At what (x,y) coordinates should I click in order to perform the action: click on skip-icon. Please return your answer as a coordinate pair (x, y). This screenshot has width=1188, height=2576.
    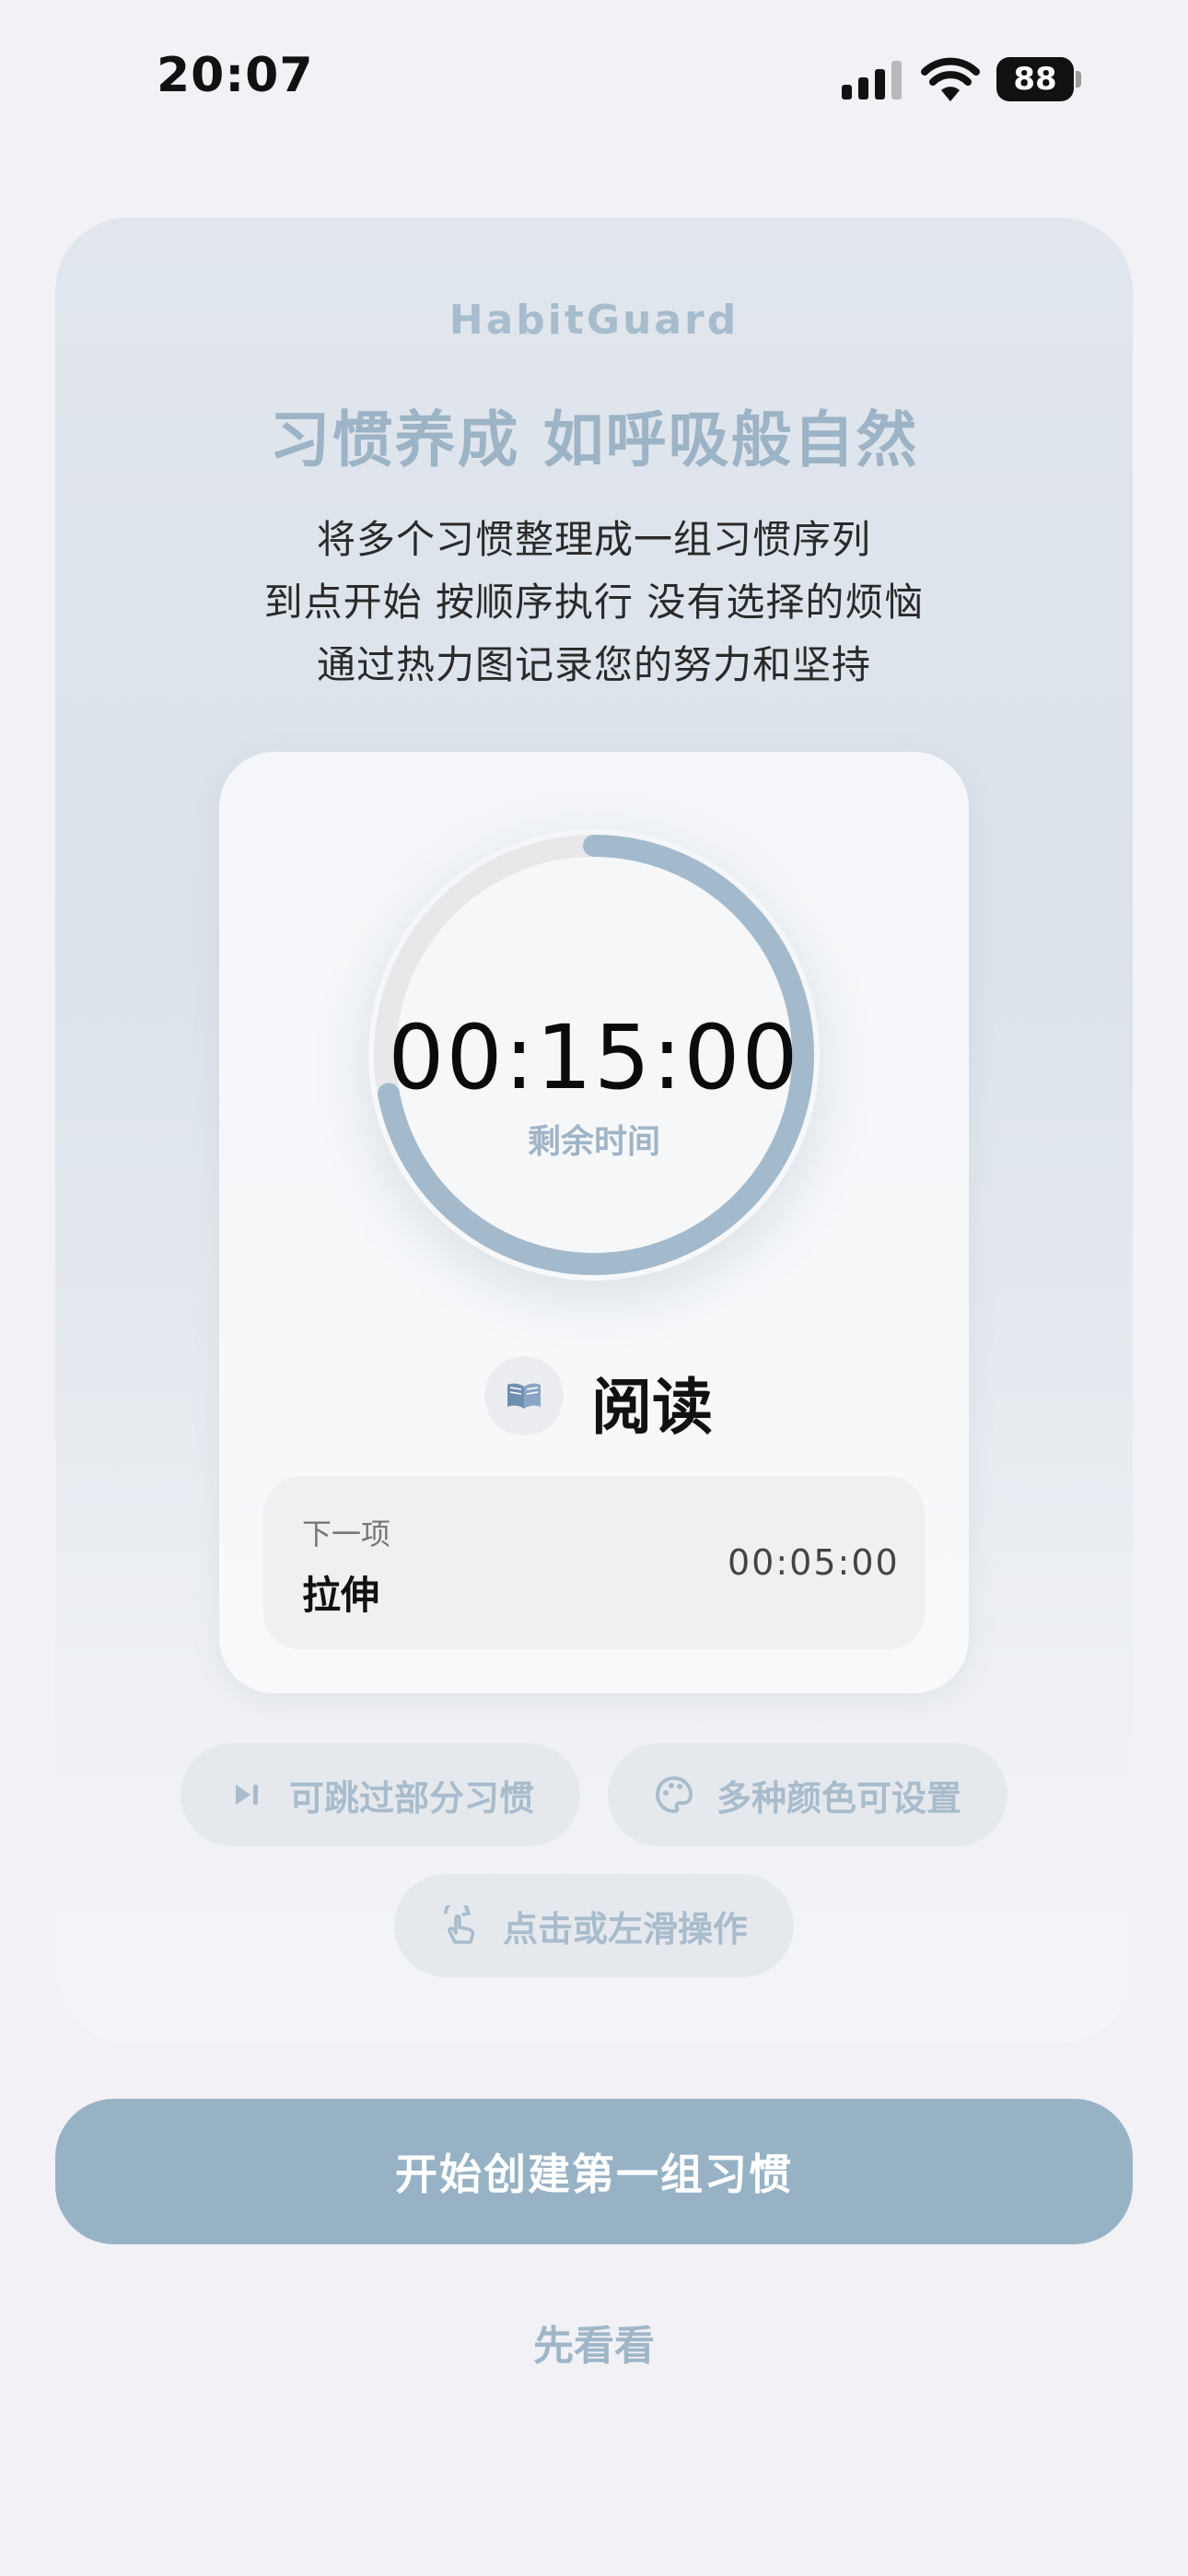
    Looking at the image, I should click on (247, 1794).